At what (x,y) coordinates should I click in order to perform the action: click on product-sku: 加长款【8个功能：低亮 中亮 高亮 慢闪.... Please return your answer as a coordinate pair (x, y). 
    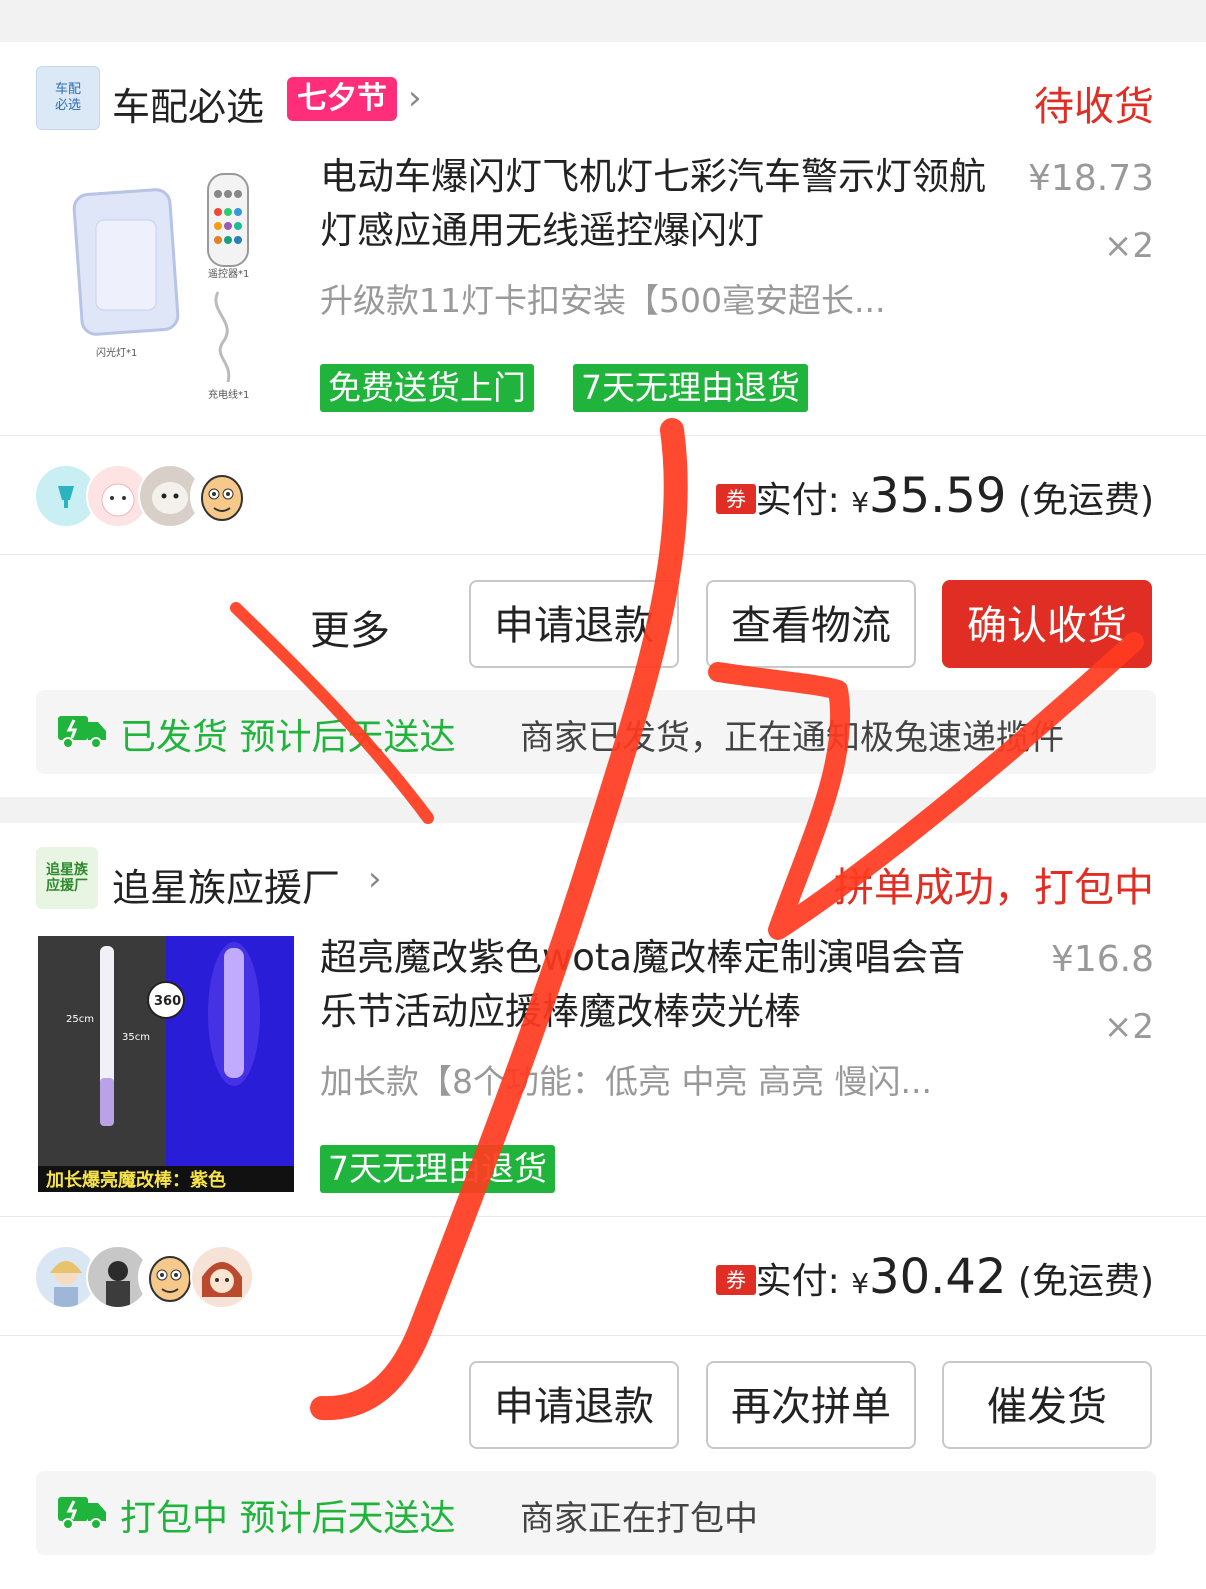
    Looking at the image, I should click on (626, 1079).